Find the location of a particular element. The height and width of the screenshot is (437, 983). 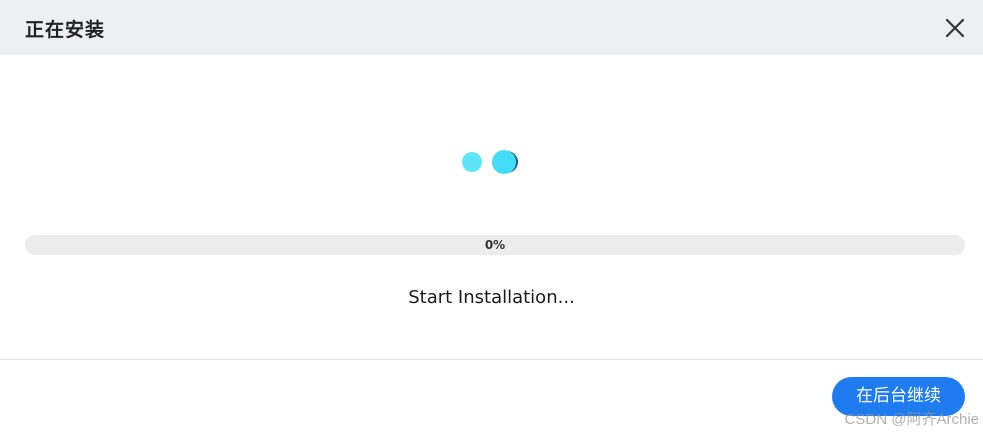

dialog-title: 正在安装 is located at coordinates (65, 30).